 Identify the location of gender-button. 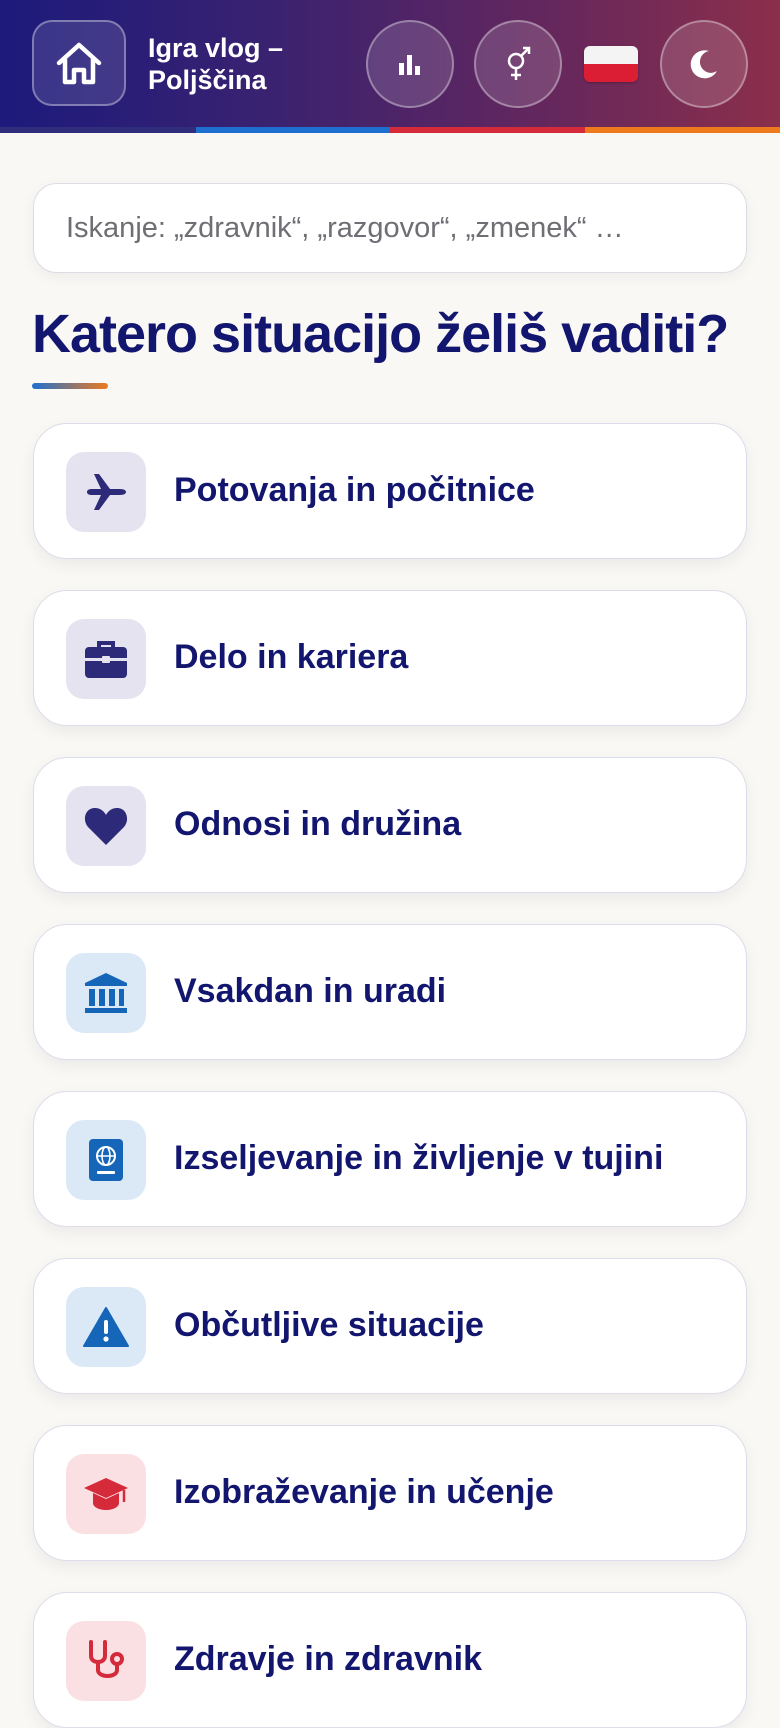
(518, 64).